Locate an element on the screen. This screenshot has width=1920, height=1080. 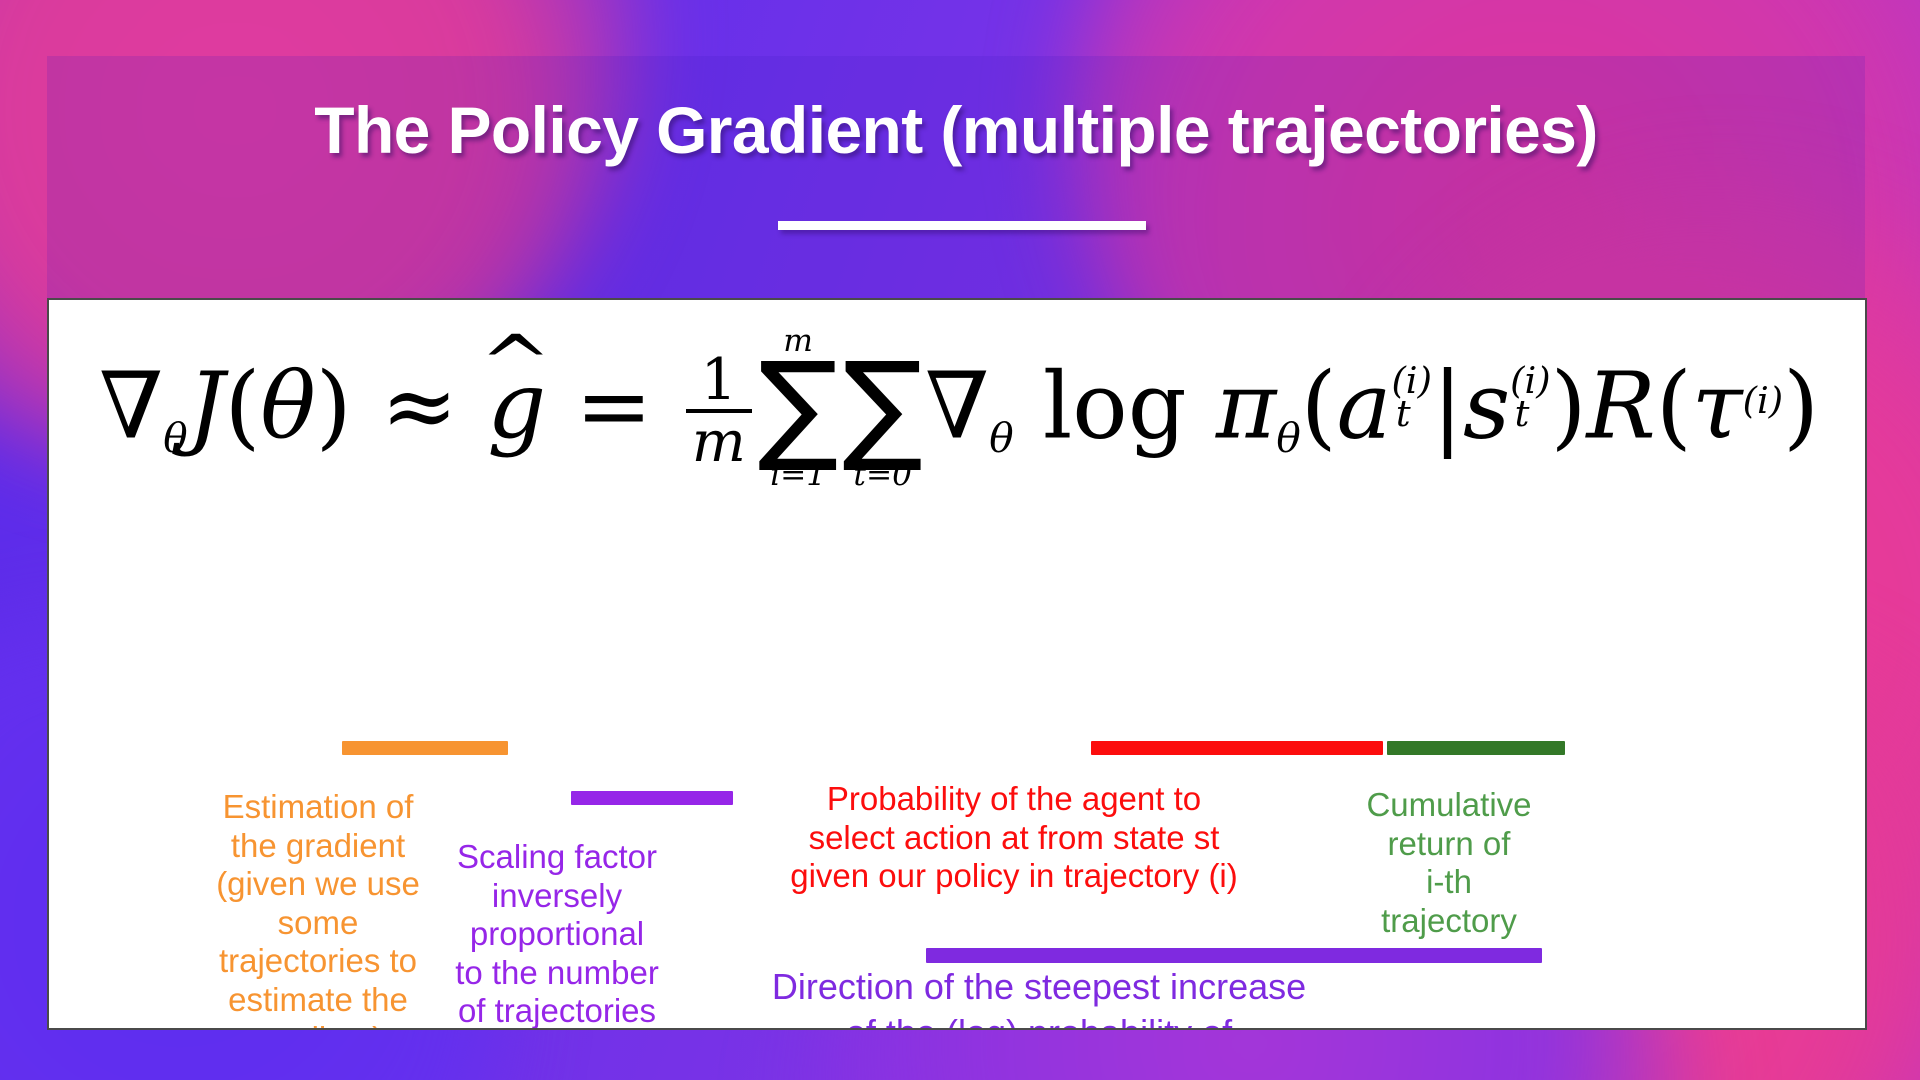
annotation-cumulative-return: Cumulative return of i-th trajectory is located at coordinates (1449, 862).